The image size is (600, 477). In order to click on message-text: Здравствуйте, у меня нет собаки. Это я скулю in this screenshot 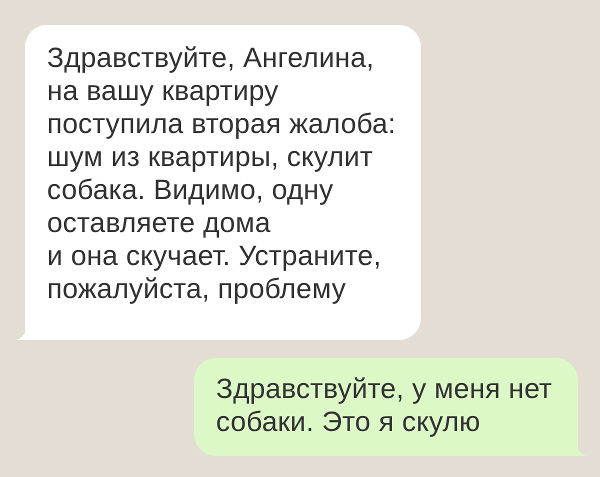, I will do `click(384, 405)`.